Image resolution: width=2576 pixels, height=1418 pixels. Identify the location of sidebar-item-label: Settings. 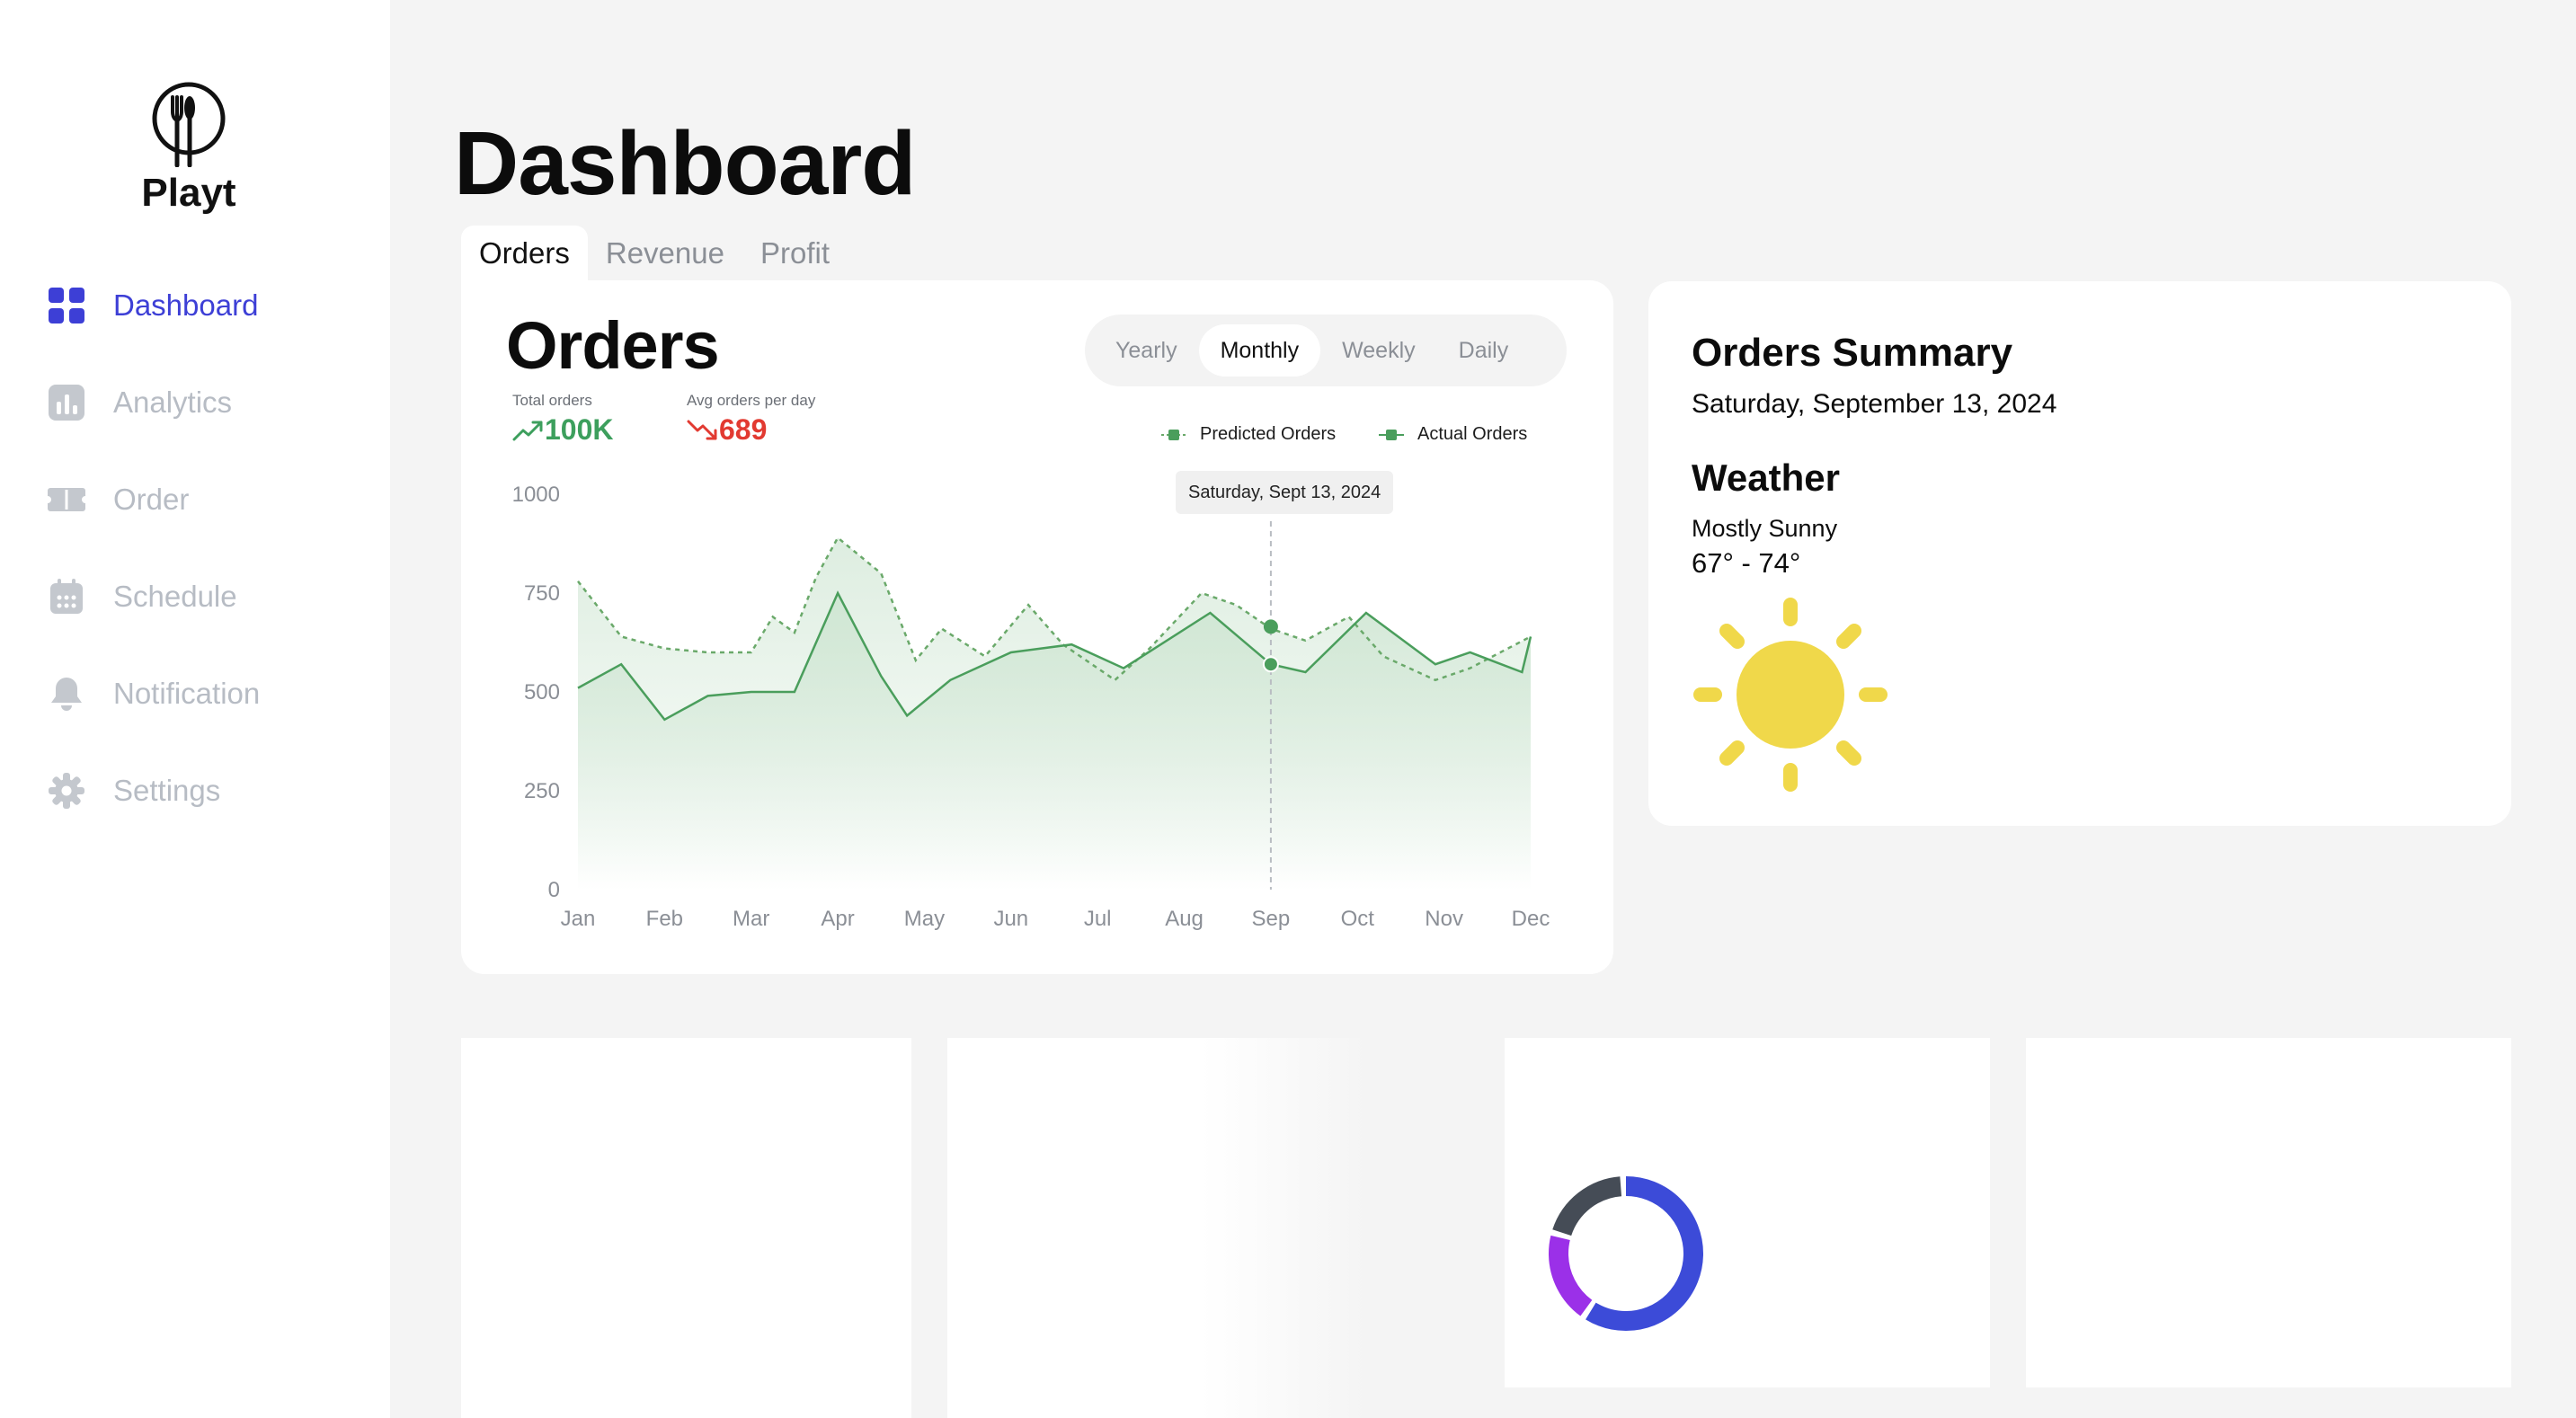
(167, 790).